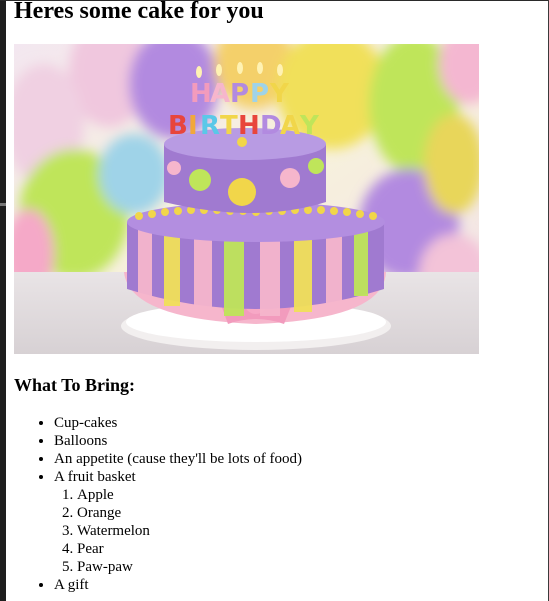 The height and width of the screenshot is (601, 549). Describe the element at coordinates (210, 126) in the screenshot. I see `svg-text: R` at that location.